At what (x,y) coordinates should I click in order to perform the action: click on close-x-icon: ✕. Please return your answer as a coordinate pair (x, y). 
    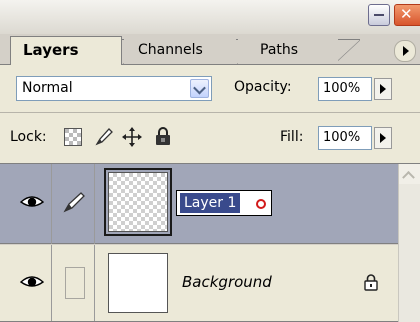
    Looking at the image, I should click on (406, 14).